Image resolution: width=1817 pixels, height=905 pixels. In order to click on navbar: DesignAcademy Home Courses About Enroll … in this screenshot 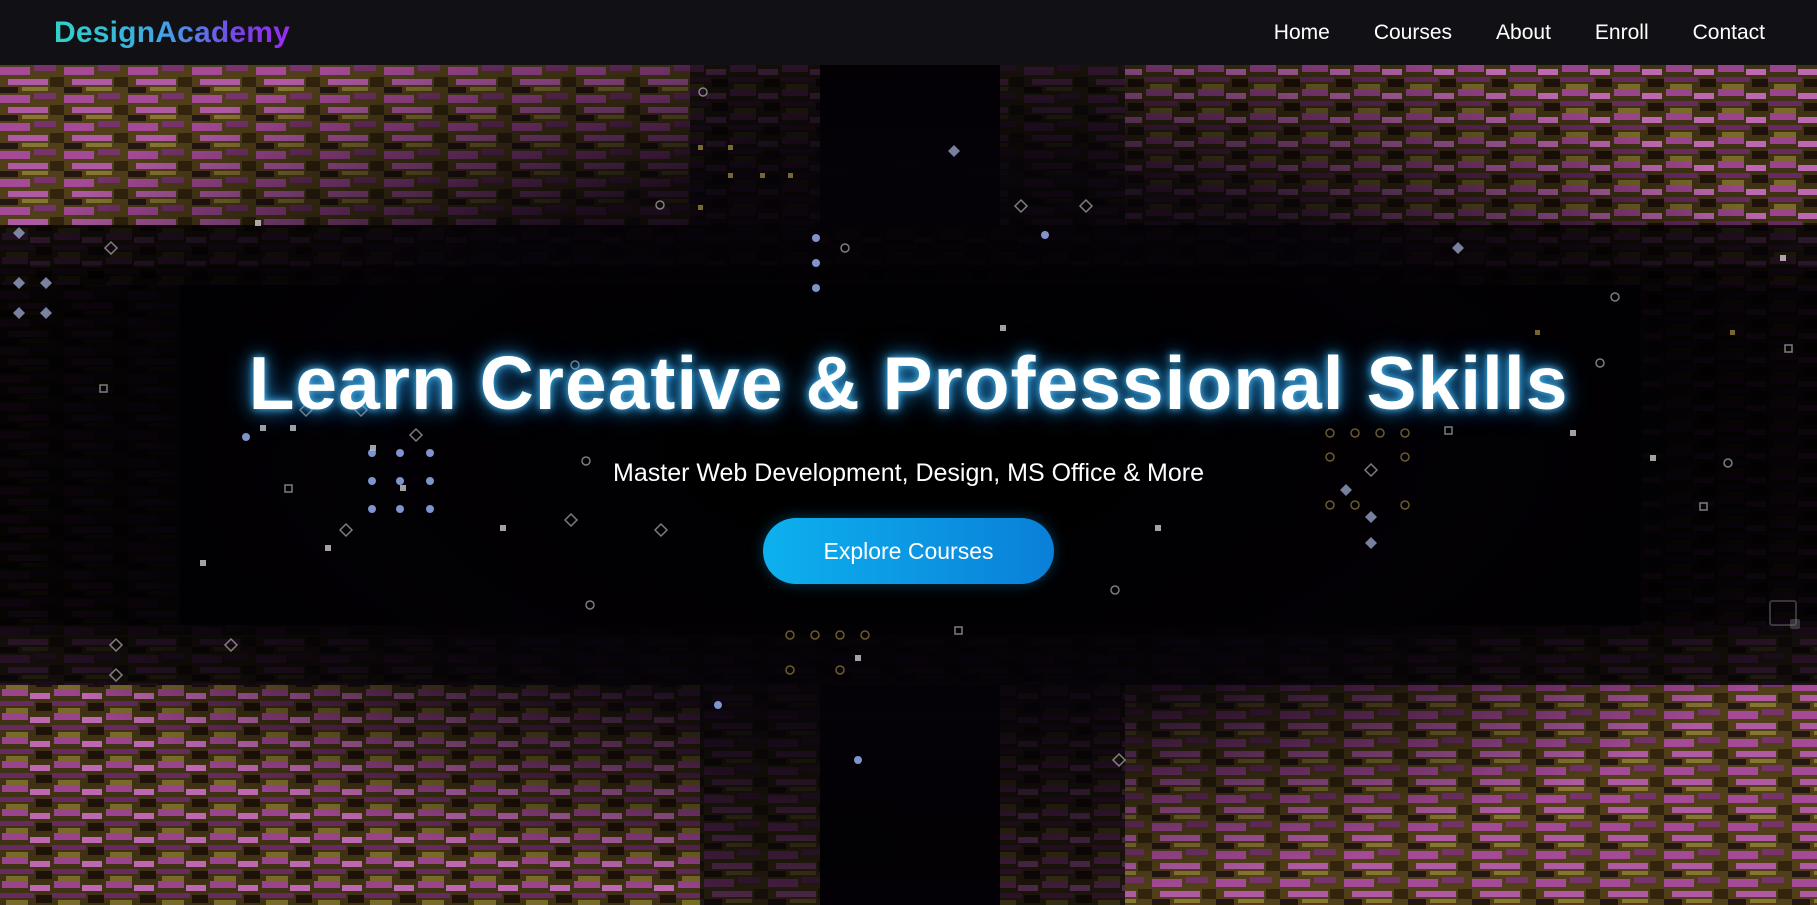, I will do `click(908, 32)`.